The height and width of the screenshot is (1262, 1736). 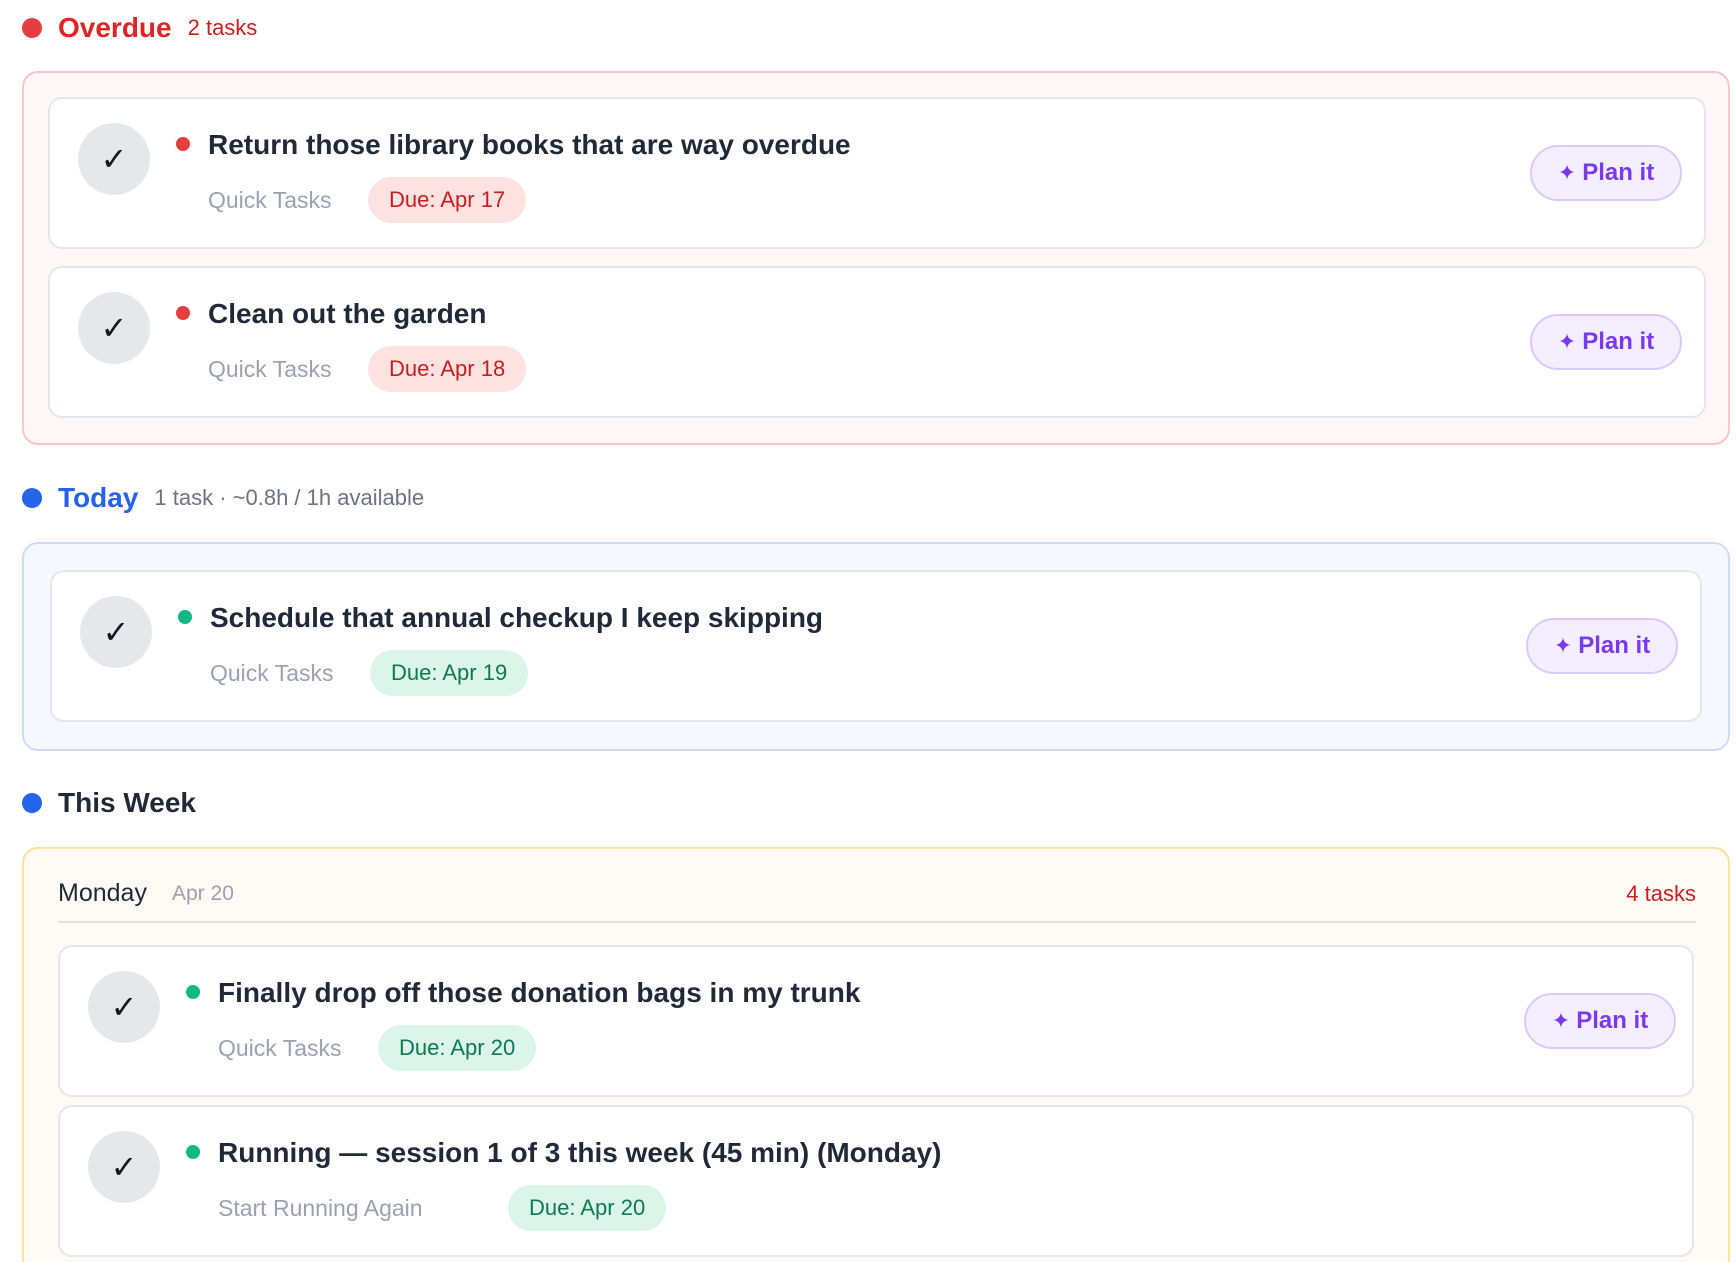 I want to click on day-task-count: 4 tasks, so click(x=1661, y=893).